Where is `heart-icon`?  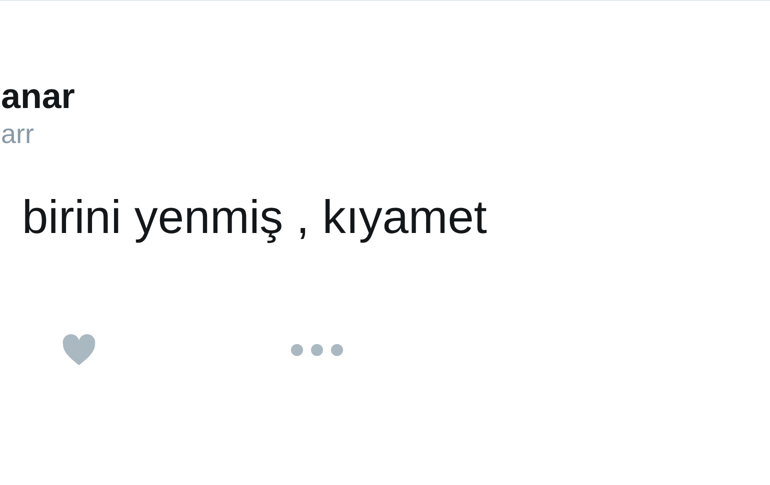 heart-icon is located at coordinates (79, 350).